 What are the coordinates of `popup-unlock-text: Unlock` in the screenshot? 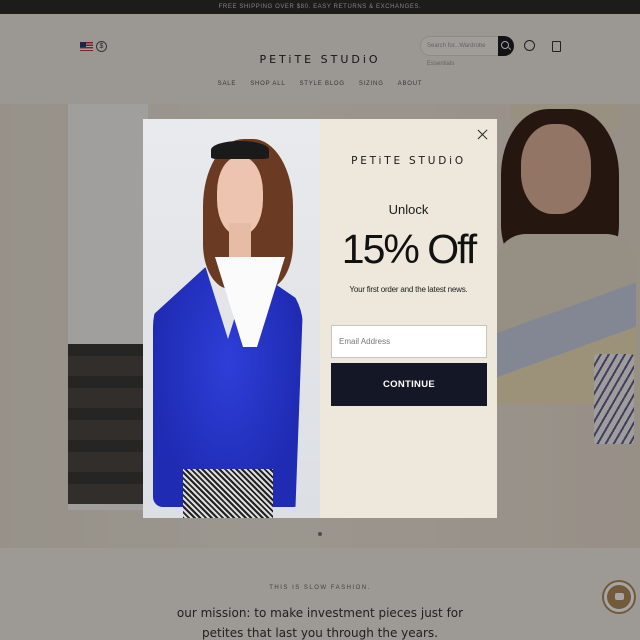 It's located at (408, 209).